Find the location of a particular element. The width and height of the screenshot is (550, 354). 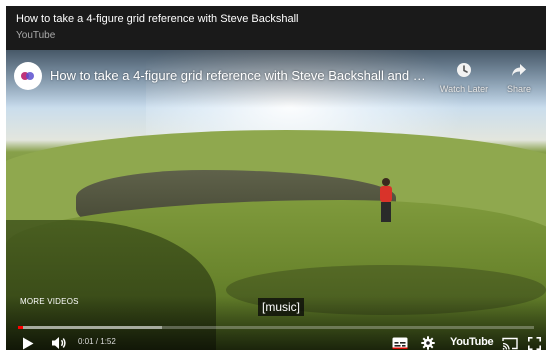

volume-icon is located at coordinates (59, 343).